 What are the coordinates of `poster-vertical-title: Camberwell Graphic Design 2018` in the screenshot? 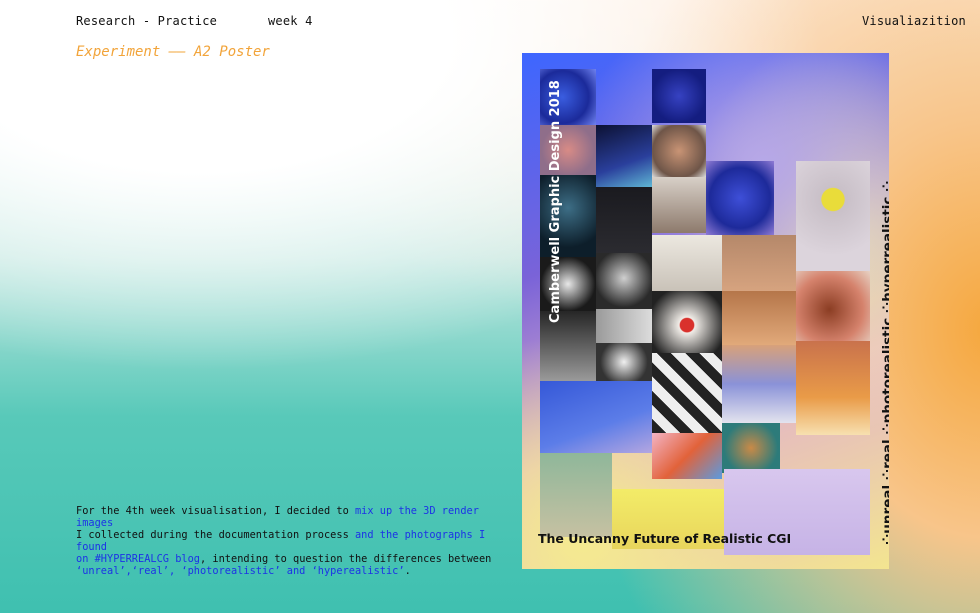 It's located at (555, 201).